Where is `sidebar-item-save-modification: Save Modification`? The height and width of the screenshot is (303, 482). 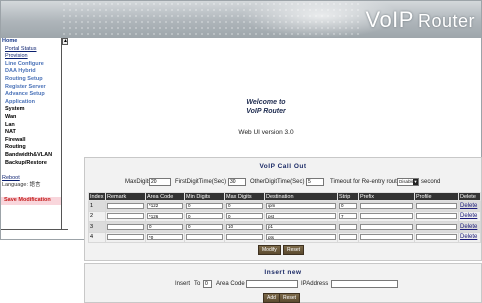 sidebar-item-save-modification: Save Modification is located at coordinates (31, 201).